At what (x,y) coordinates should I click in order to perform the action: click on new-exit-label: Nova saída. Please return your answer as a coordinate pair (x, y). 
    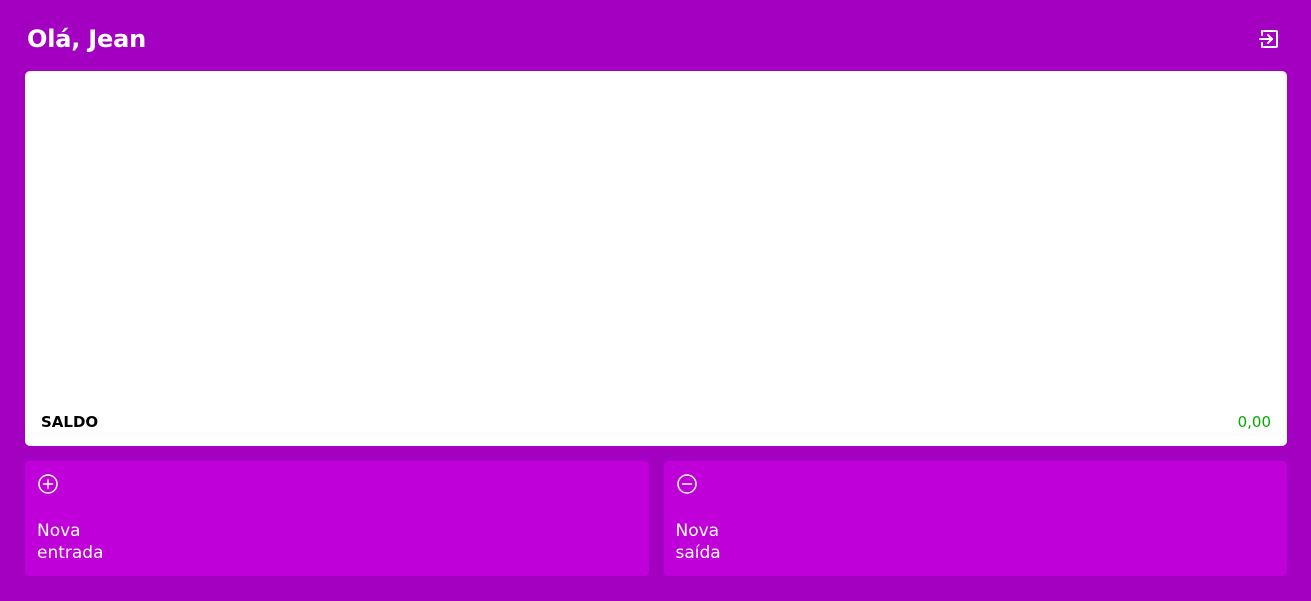
    Looking at the image, I should click on (736, 542).